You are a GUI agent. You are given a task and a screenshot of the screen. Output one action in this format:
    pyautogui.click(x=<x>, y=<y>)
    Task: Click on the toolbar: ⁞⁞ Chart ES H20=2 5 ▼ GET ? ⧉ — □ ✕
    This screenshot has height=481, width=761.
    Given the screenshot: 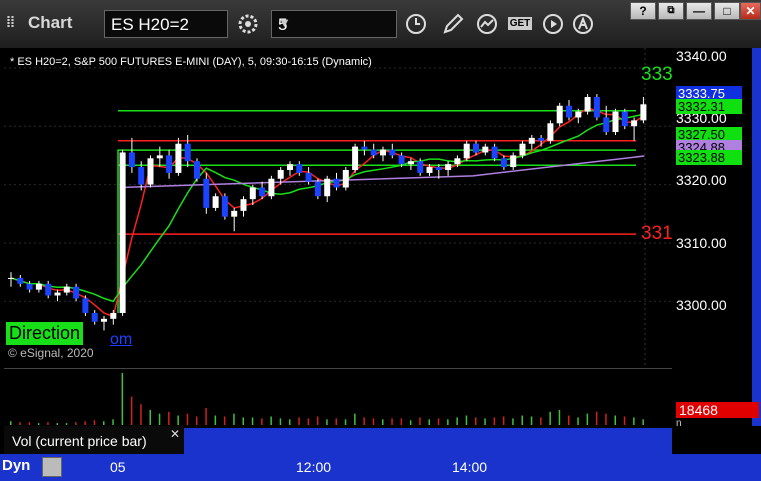 What is the action you would take?
    pyautogui.click(x=380, y=24)
    